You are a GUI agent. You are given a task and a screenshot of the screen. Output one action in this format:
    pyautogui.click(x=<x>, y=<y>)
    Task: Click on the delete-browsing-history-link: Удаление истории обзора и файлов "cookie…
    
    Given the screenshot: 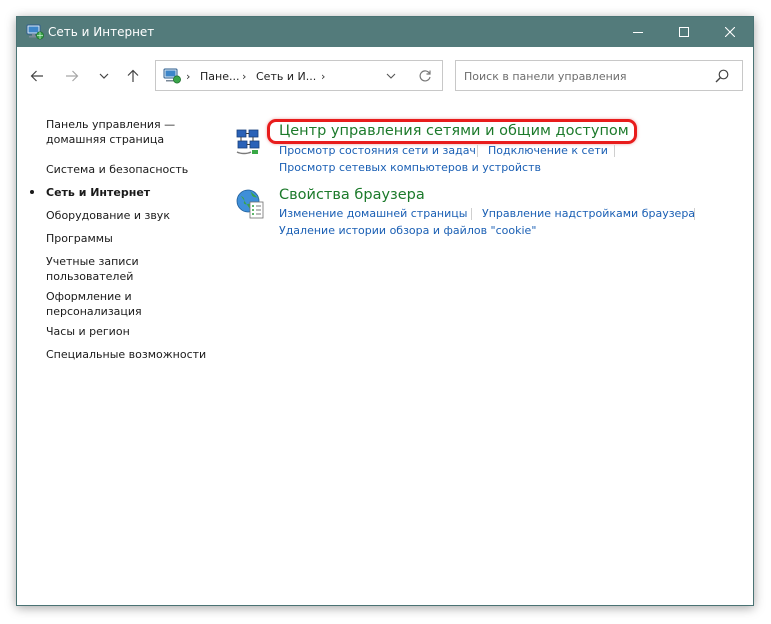 What is the action you would take?
    pyautogui.click(x=407, y=230)
    